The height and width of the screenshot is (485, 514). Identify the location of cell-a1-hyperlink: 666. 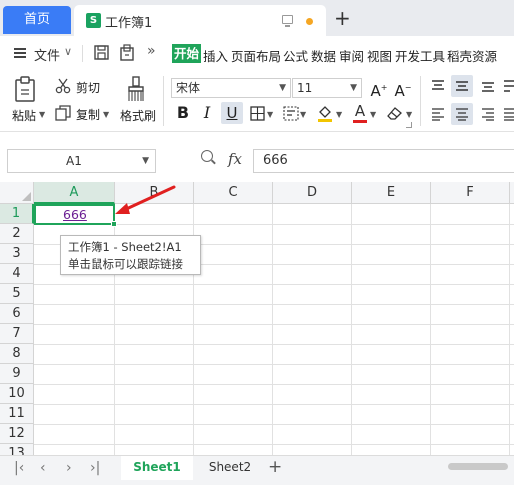
(75, 215).